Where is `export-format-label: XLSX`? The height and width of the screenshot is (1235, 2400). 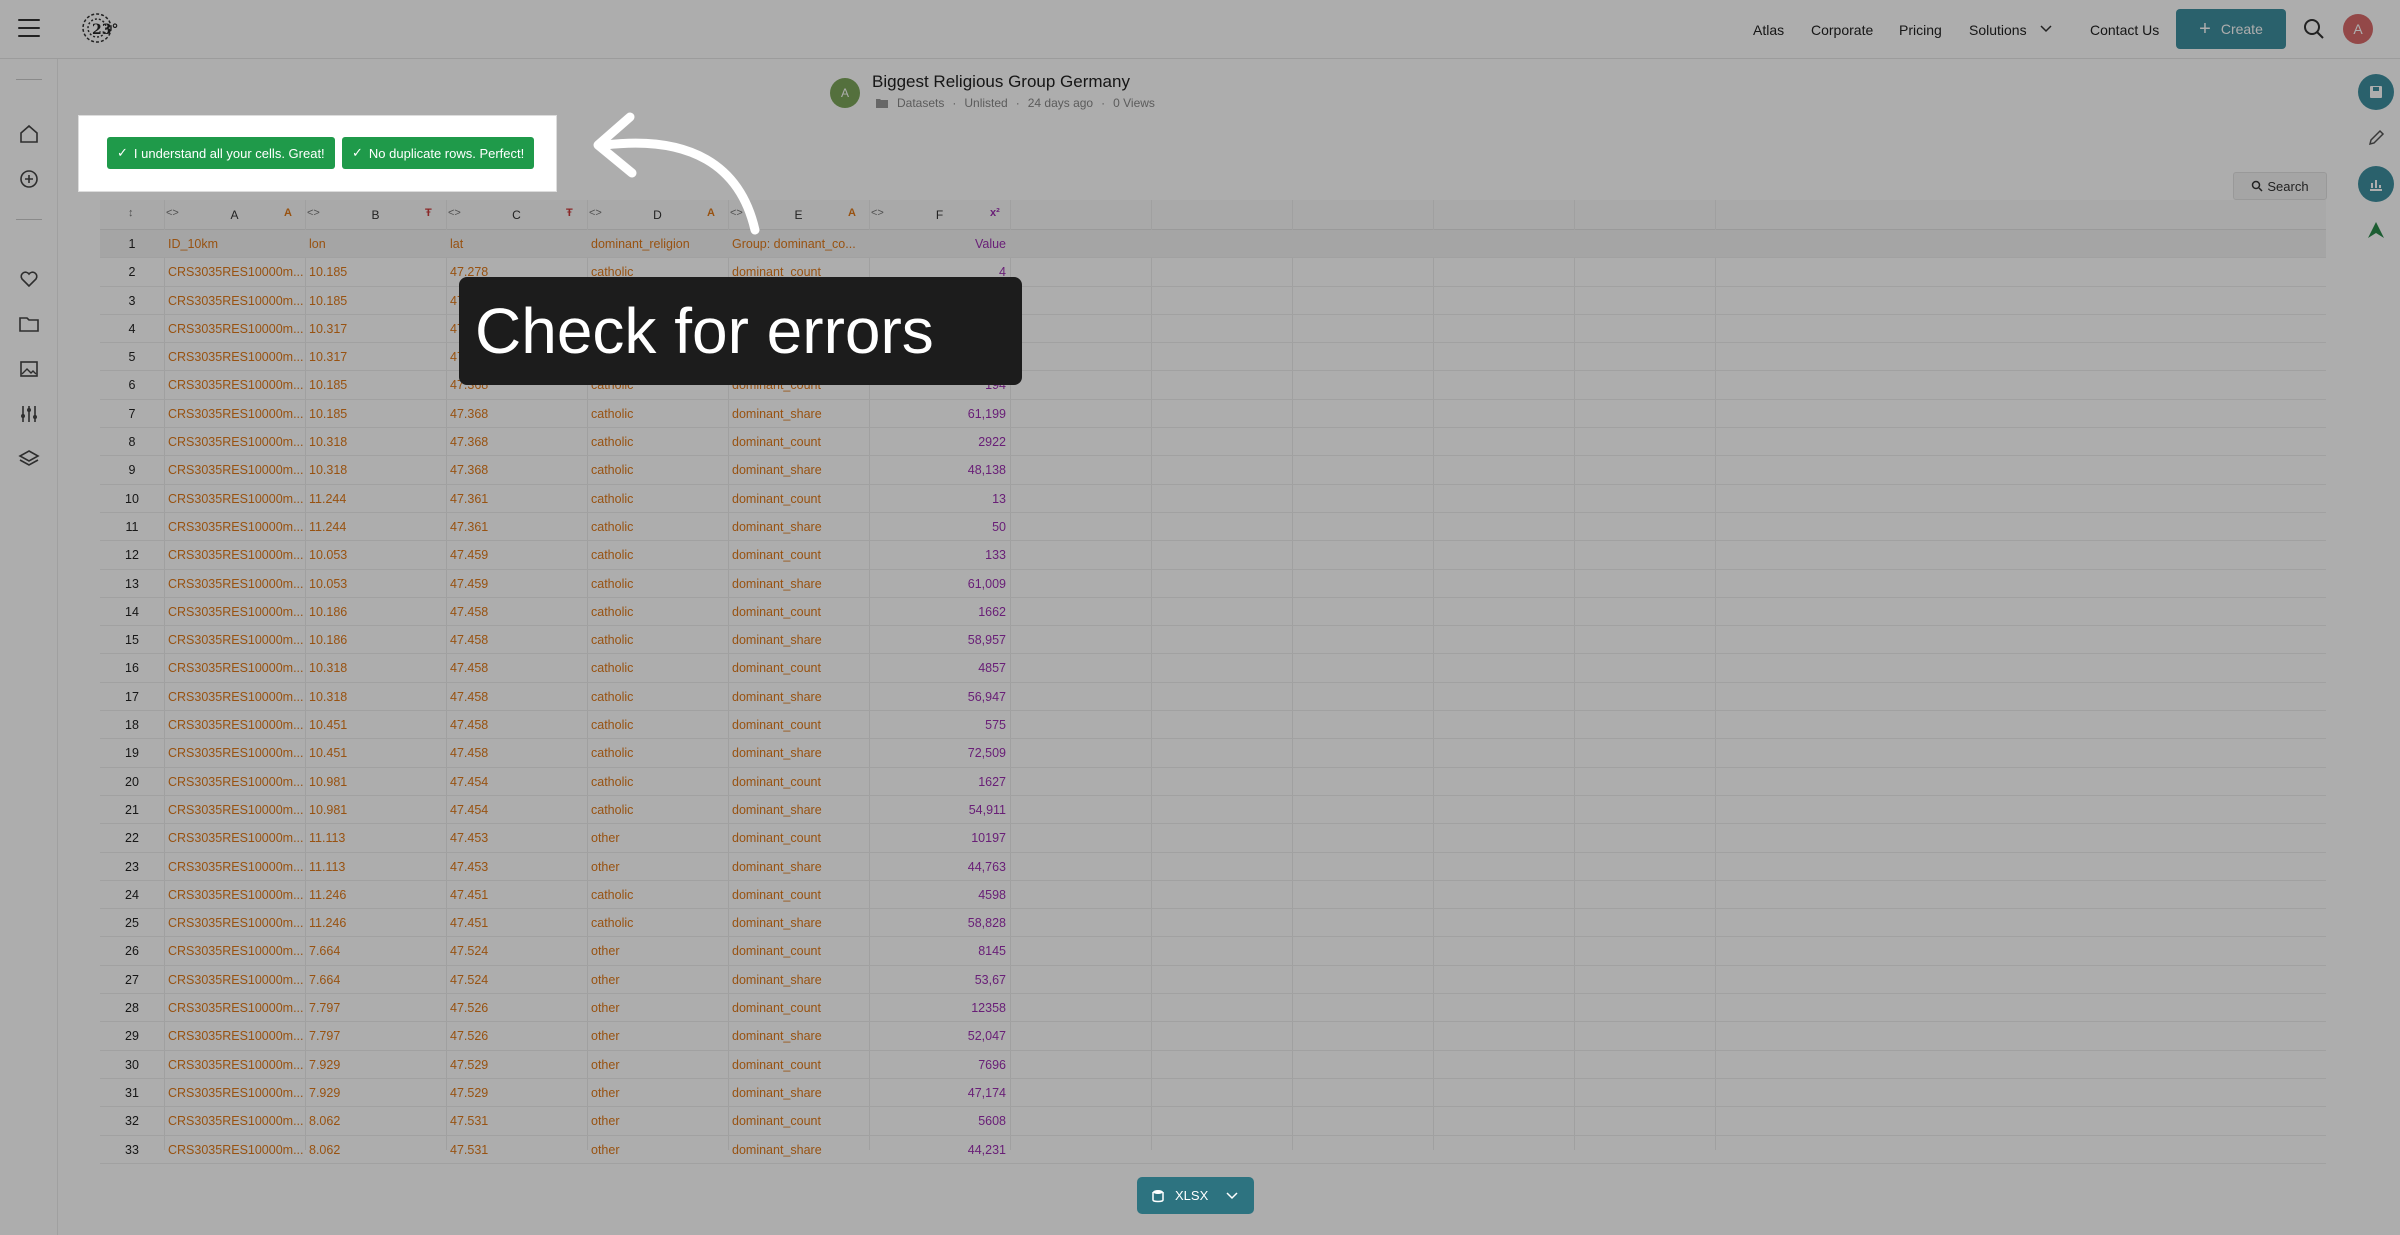
export-format-label: XLSX is located at coordinates (1192, 1195).